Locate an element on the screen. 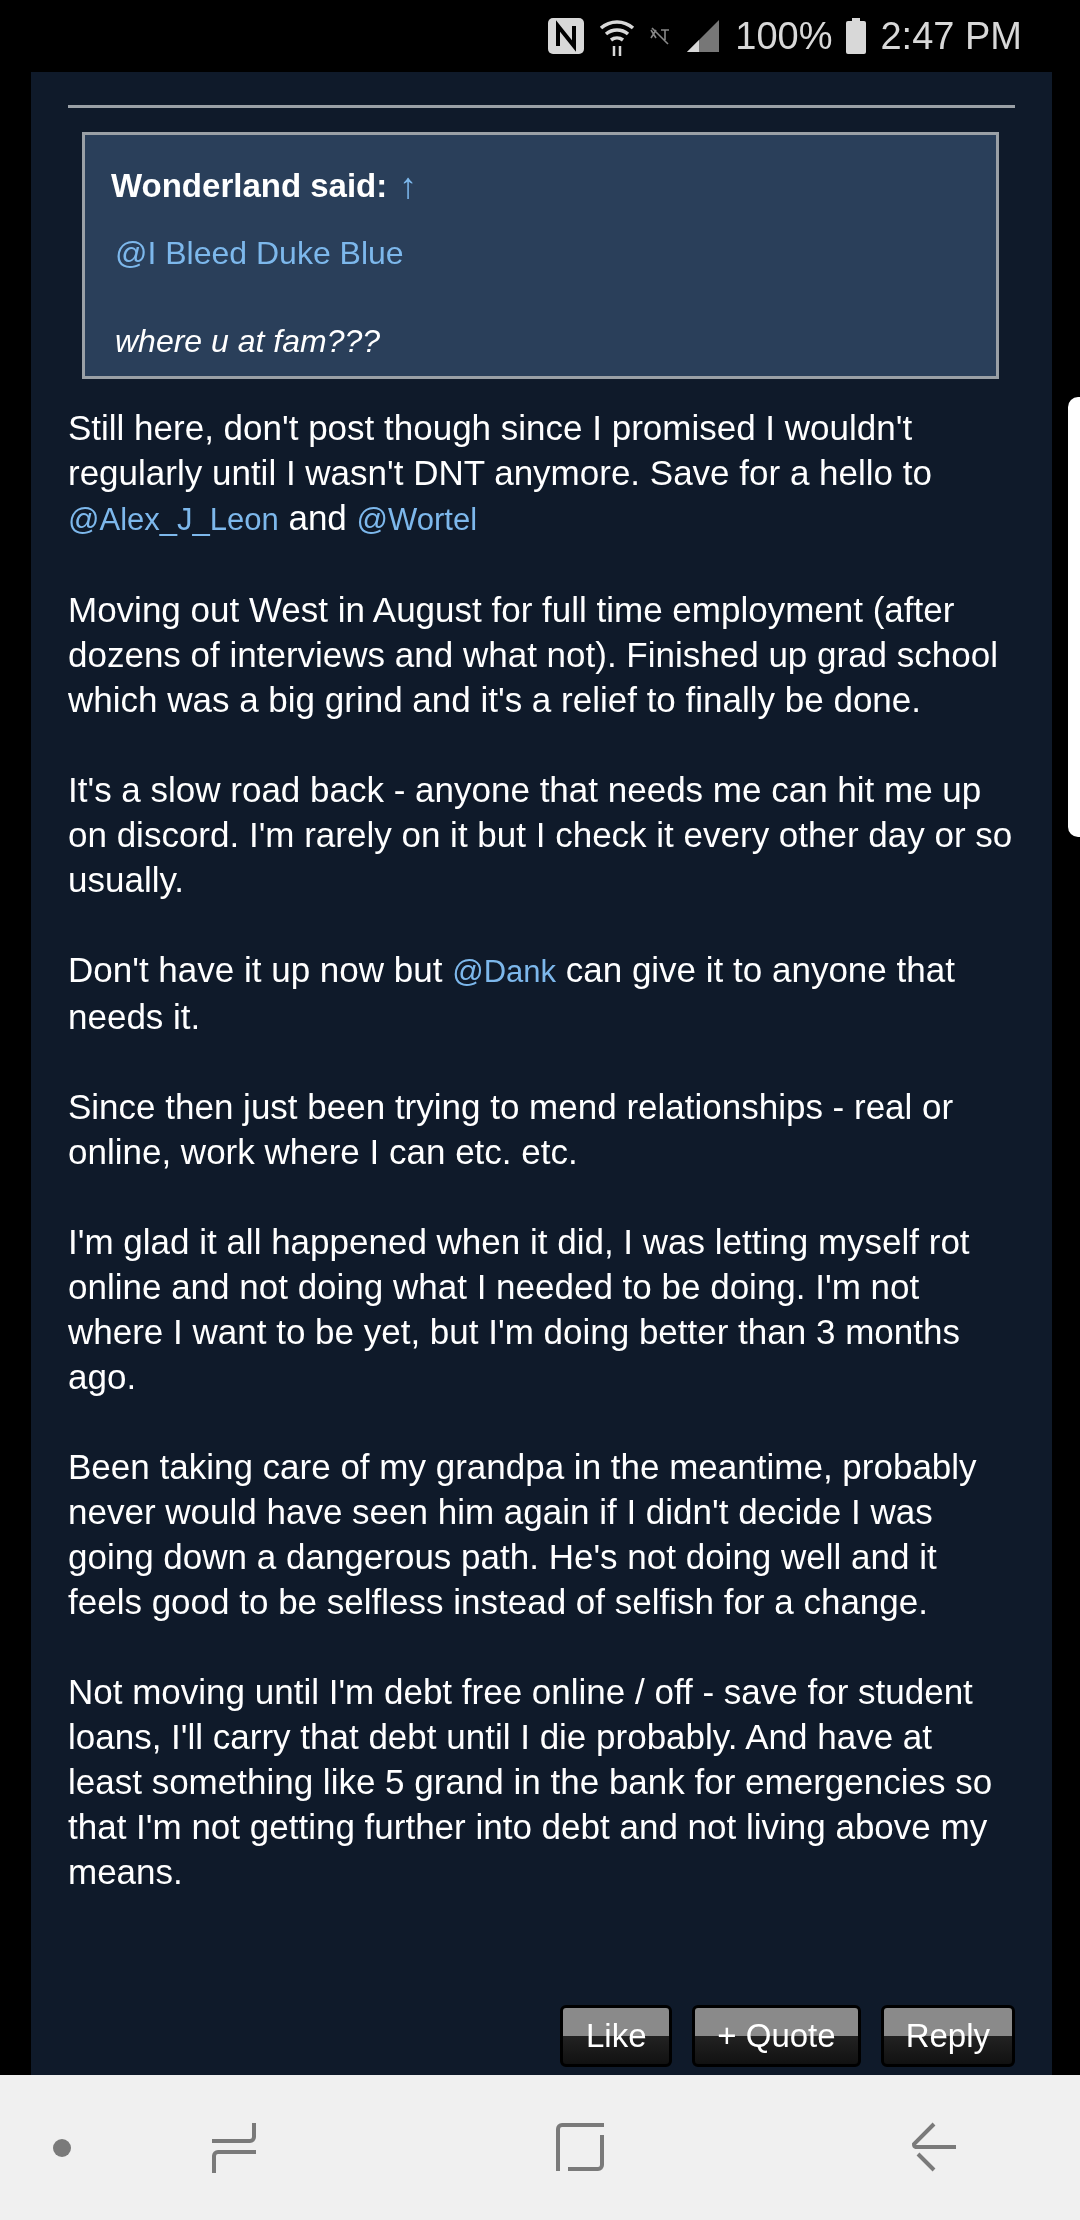 This screenshot has width=1080, height=2220. recent-apps-icon is located at coordinates (234, 2147).